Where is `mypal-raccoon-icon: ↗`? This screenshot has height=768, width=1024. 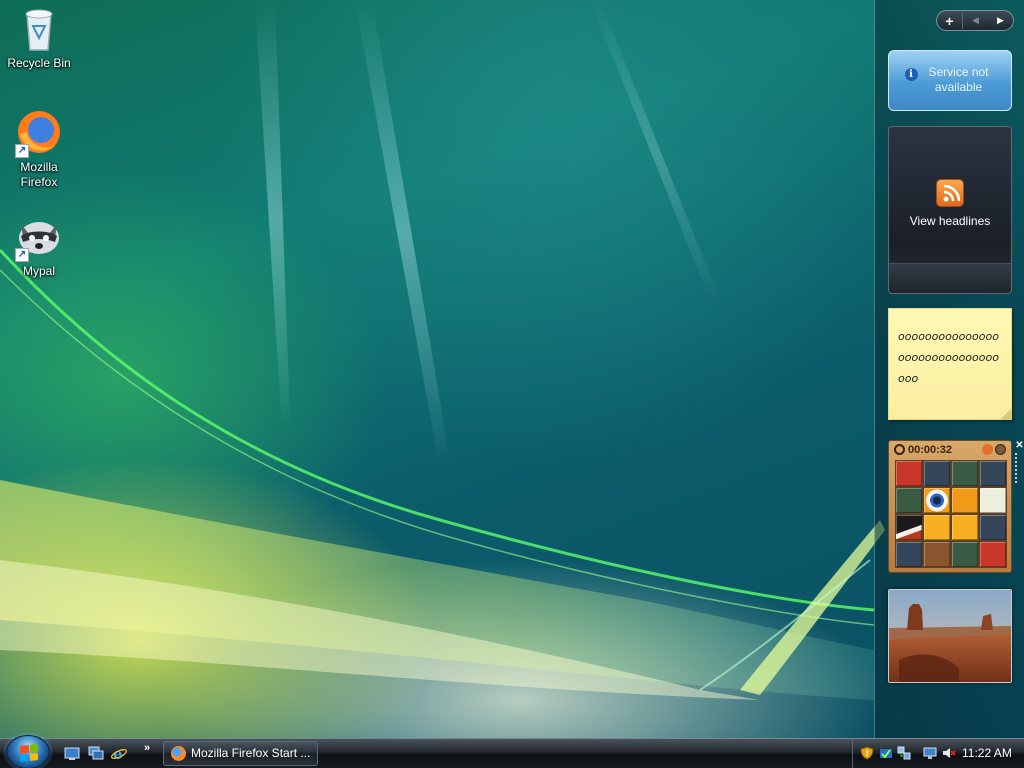
mypal-raccoon-icon: ↗ is located at coordinates (39, 237).